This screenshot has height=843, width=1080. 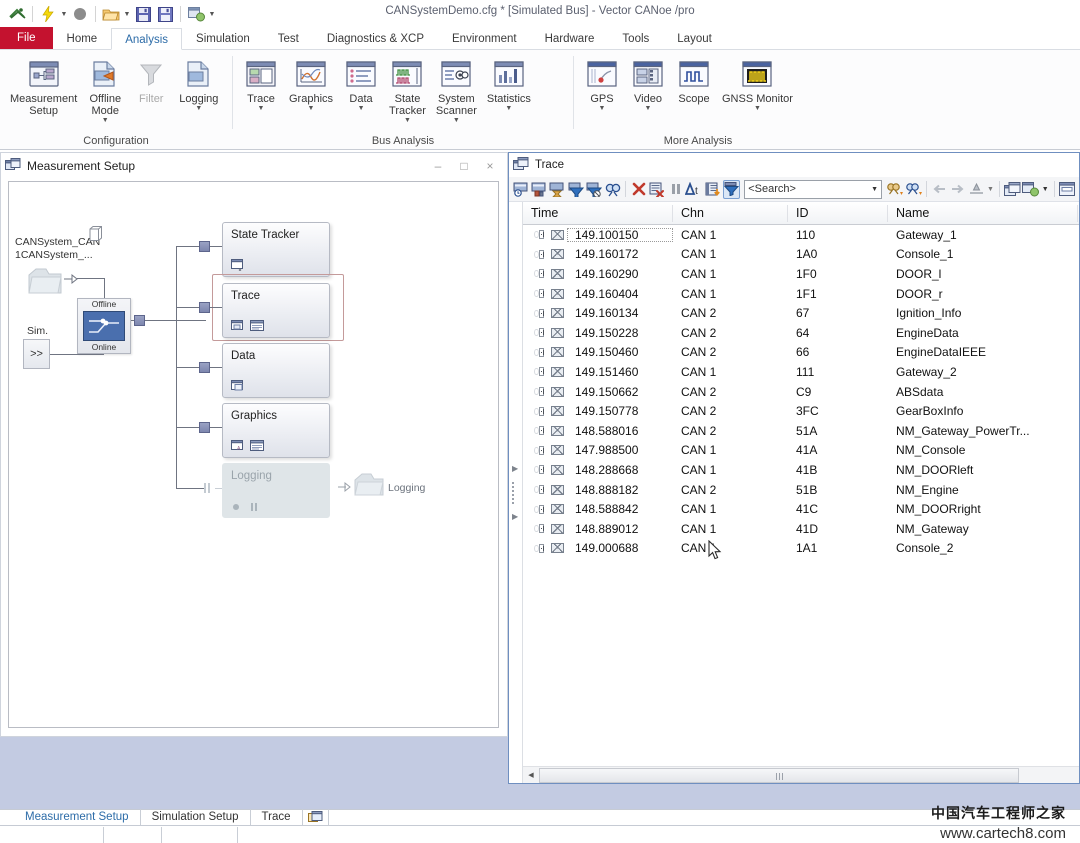 I want to click on ribbon-button-measurement-setup: Measurement Setup, so click(x=43, y=87).